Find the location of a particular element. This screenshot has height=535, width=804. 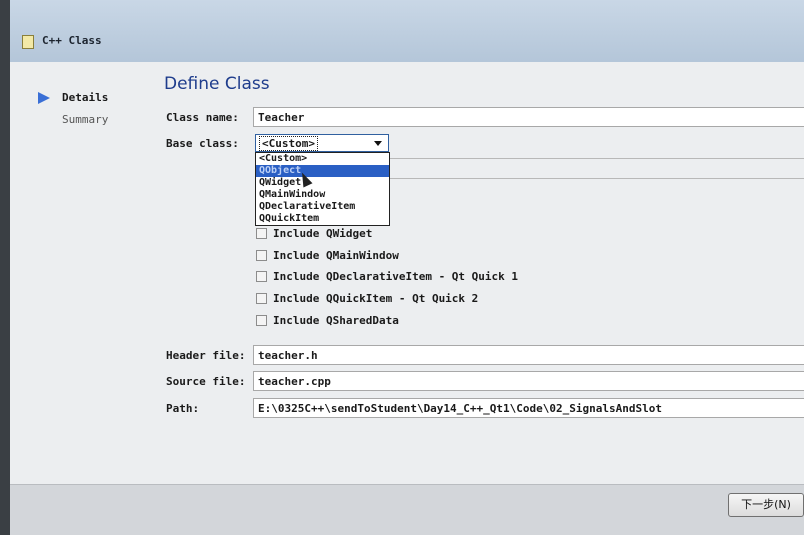

header-file-label: Header file: is located at coordinates (206, 355).